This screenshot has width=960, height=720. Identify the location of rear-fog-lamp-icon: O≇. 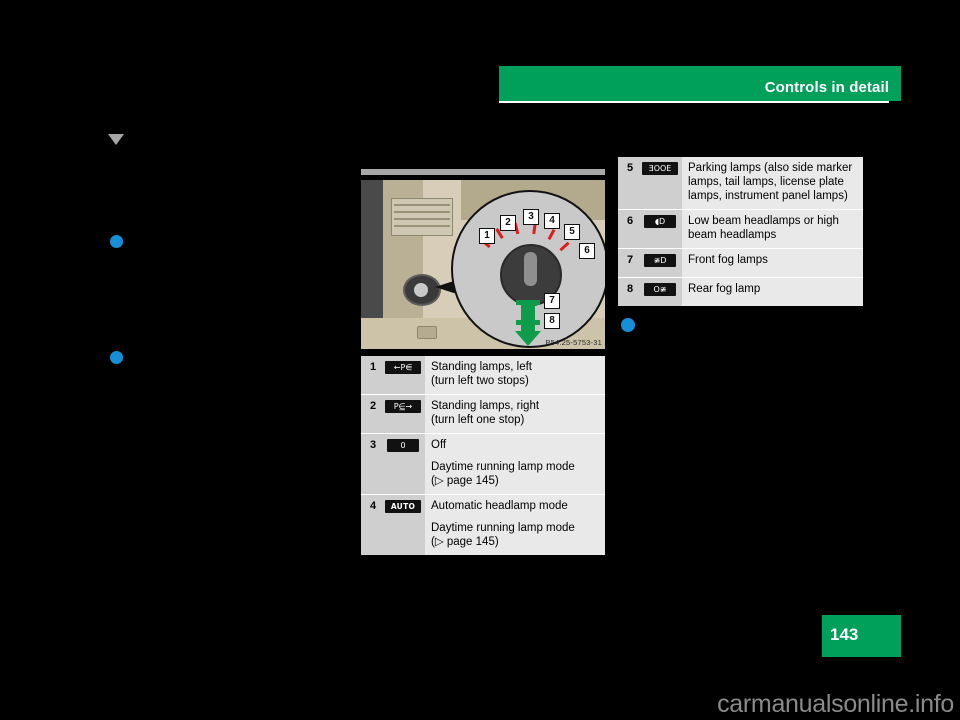
(661, 291).